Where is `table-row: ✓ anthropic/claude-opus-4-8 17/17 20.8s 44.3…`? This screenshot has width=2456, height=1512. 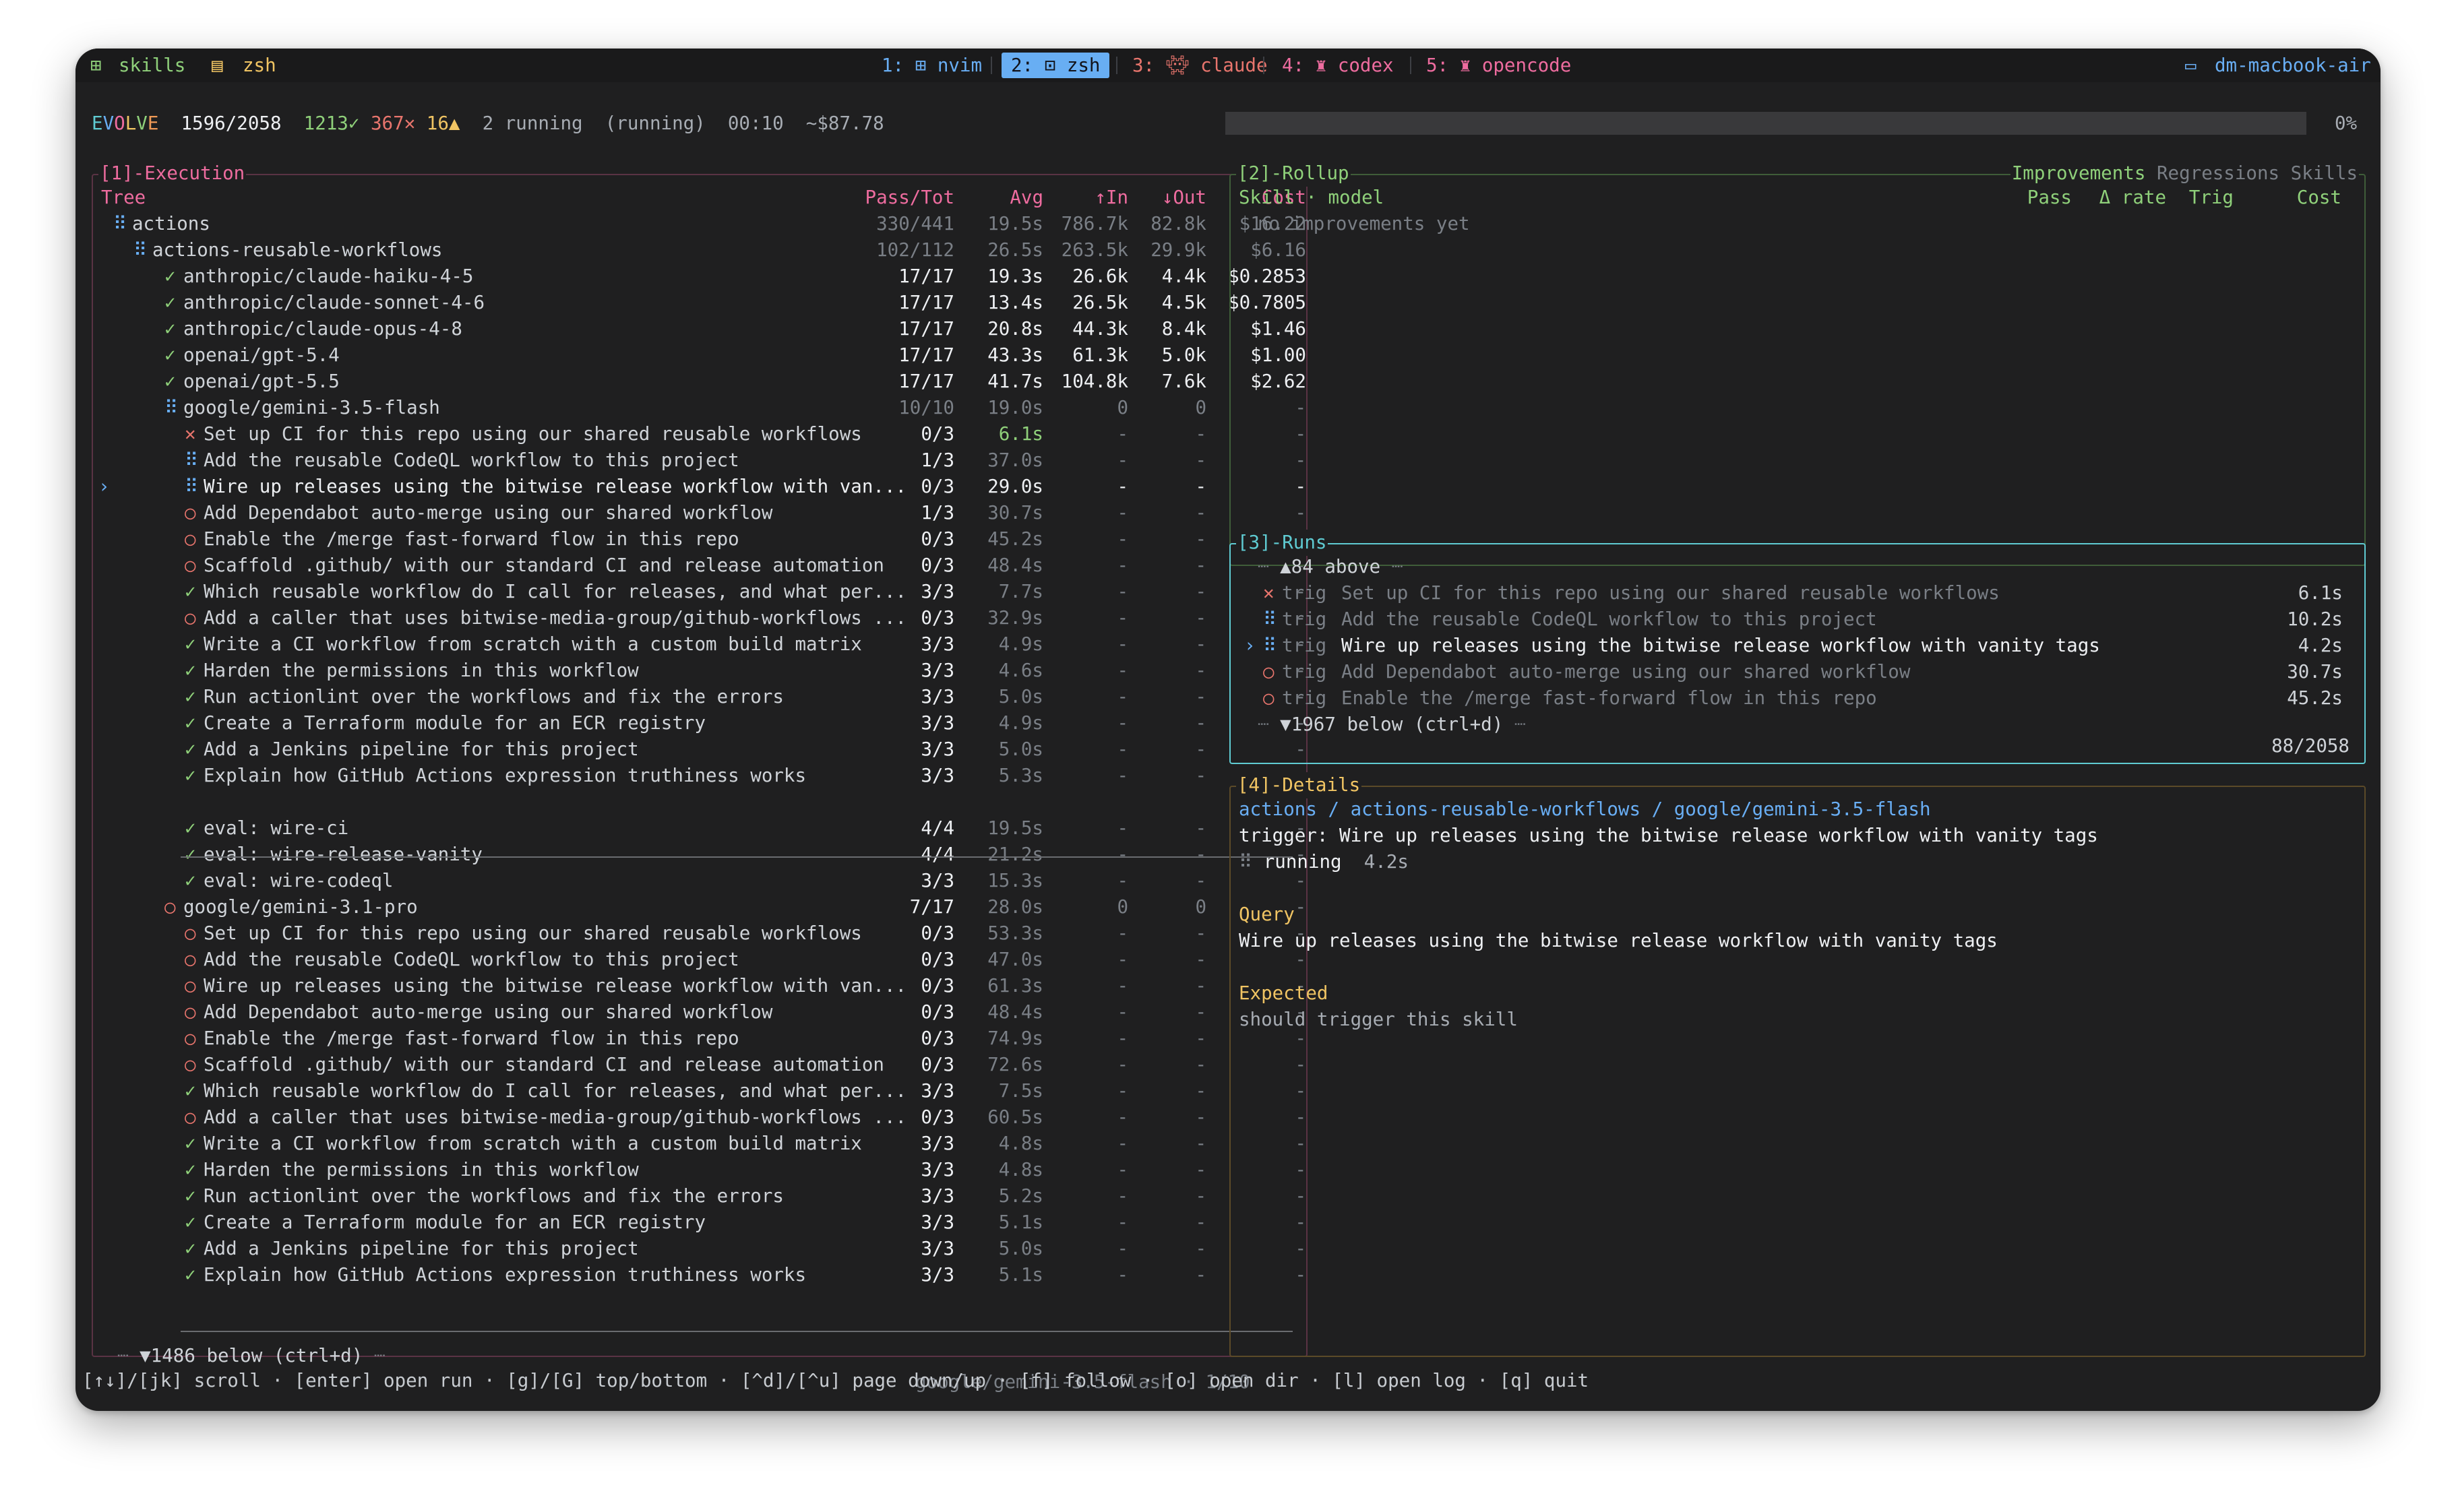 table-row: ✓ anthropic/claude-opus-4-8 17/17 20.8s 44.3… is located at coordinates (699, 329).